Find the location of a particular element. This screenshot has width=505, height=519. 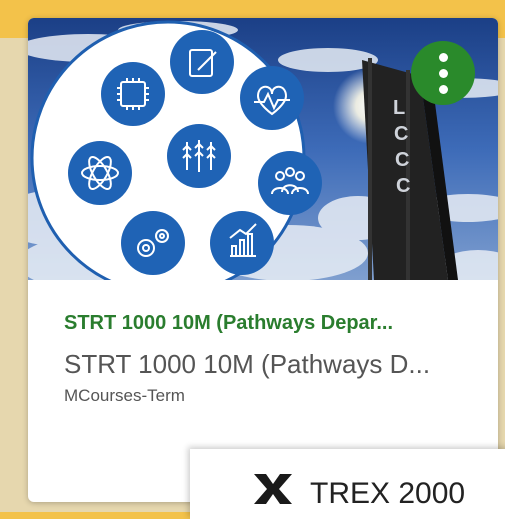

chip-icon is located at coordinates (133, 94).